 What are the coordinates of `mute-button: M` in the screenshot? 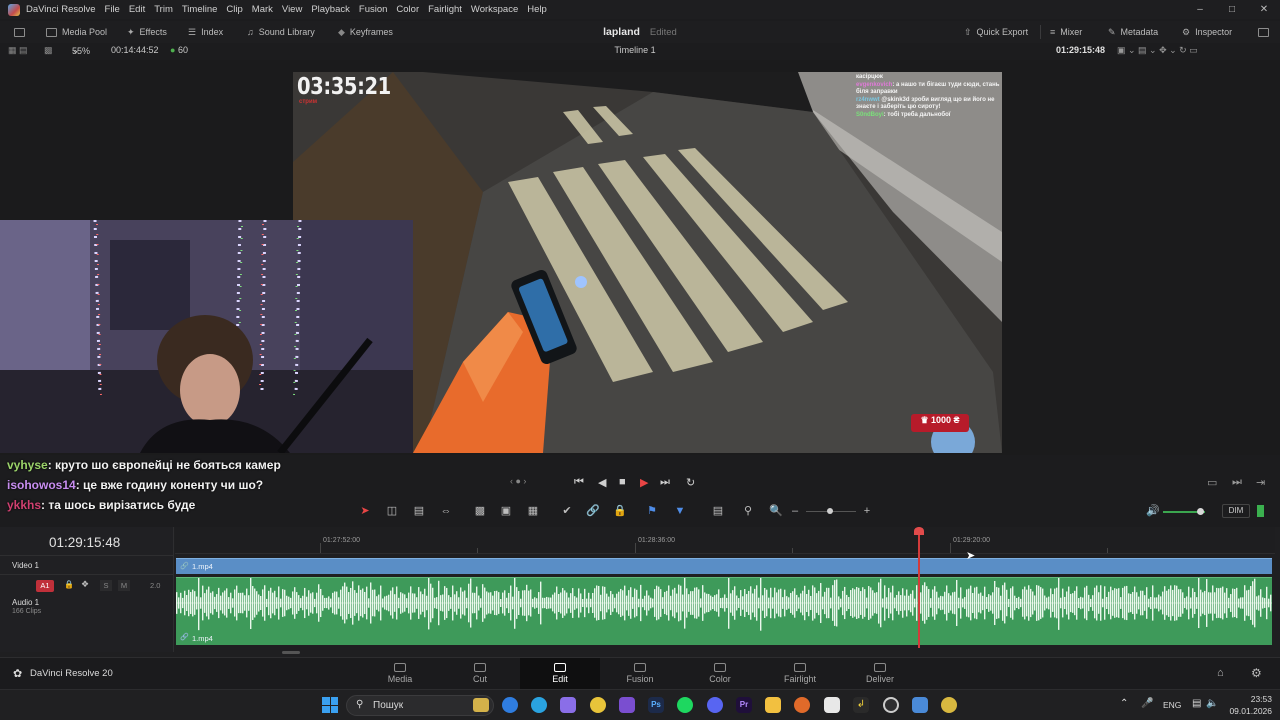 It's located at (124, 585).